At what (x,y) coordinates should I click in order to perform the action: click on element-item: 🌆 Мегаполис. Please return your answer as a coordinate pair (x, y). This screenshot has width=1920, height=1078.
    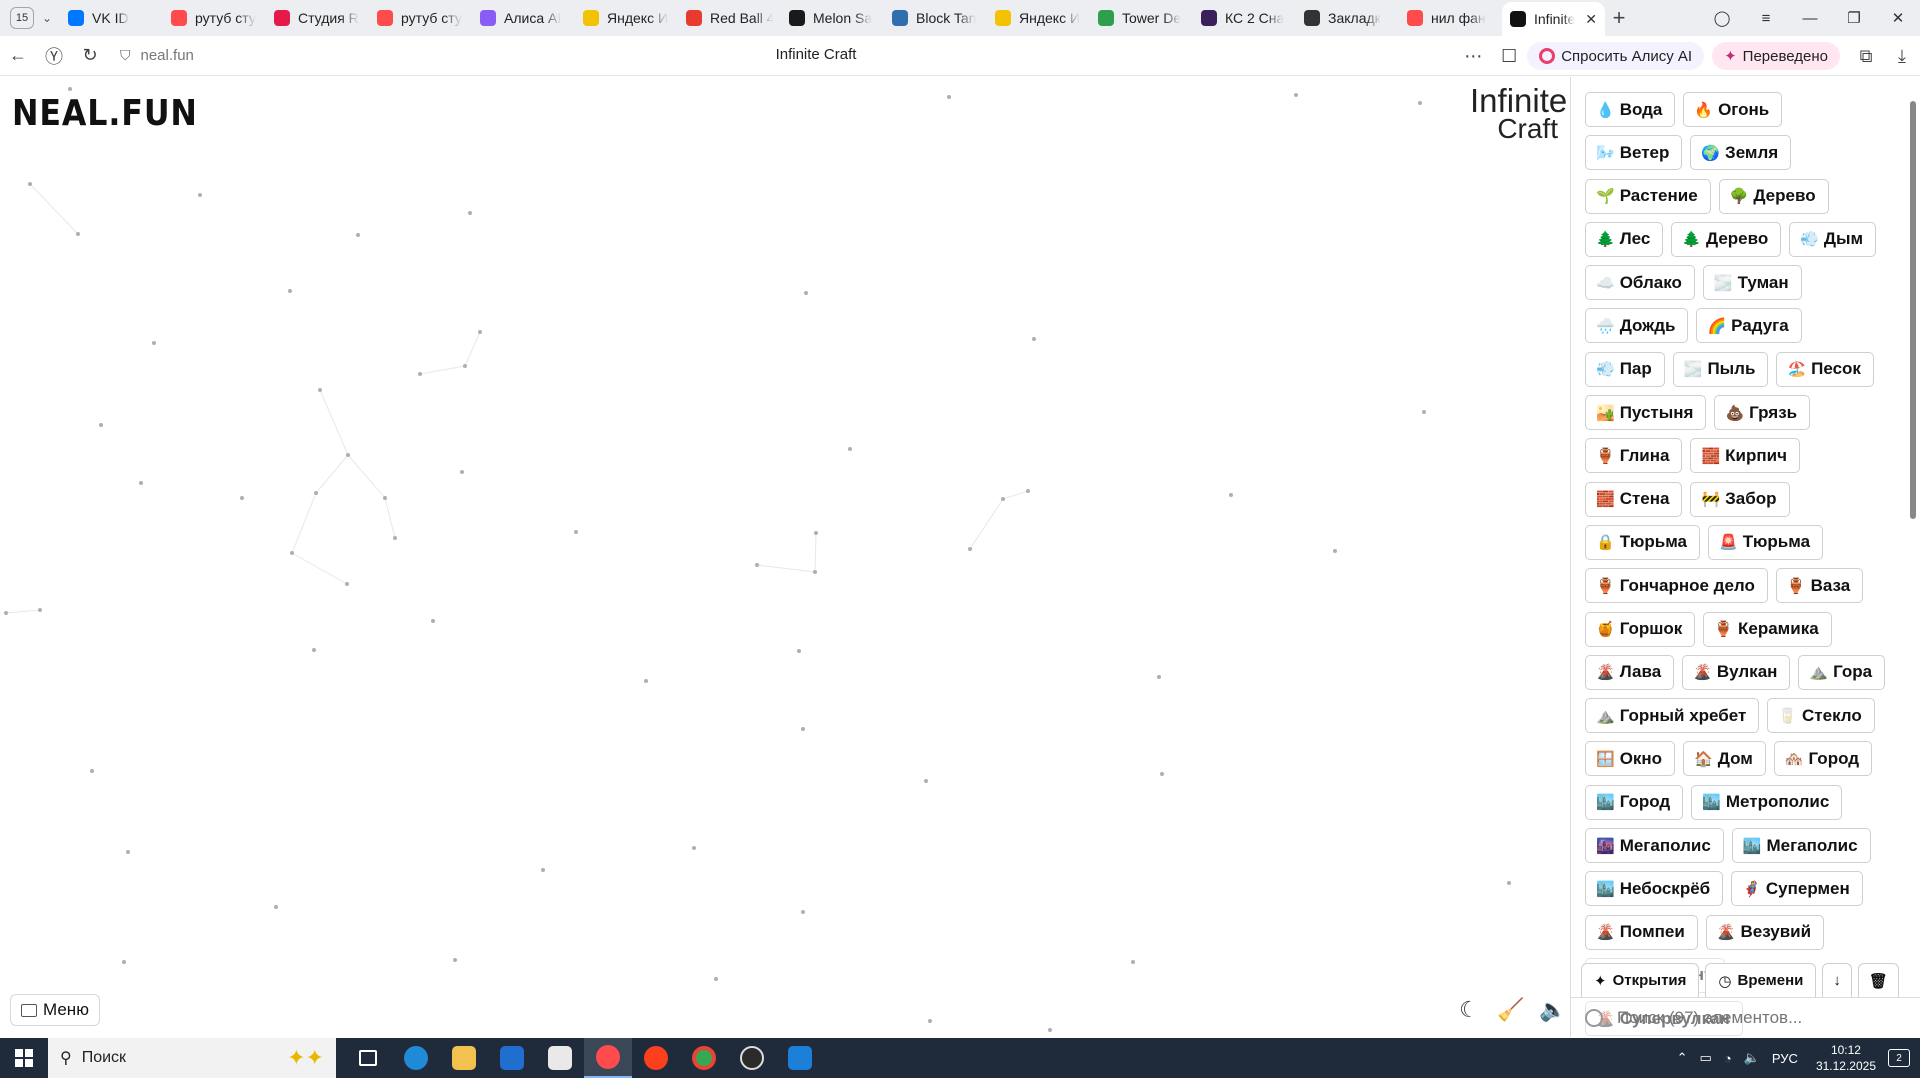
    Looking at the image, I should click on (1654, 846).